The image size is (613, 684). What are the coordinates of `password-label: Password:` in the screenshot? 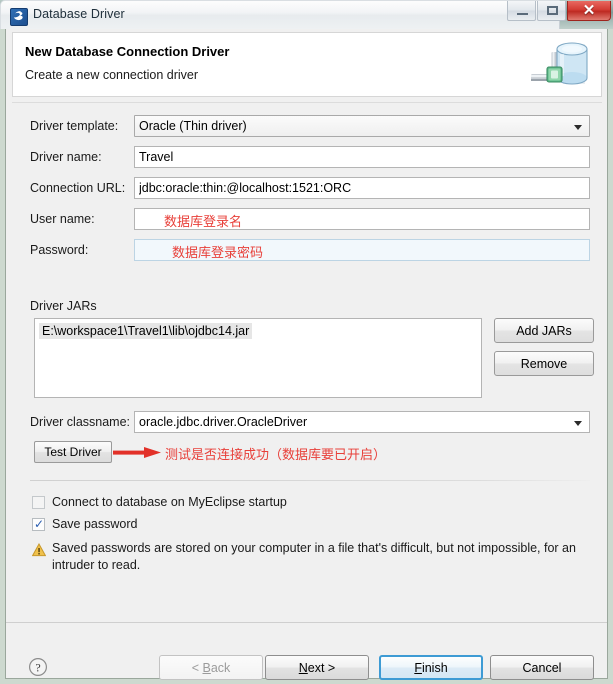 It's located at (59, 250).